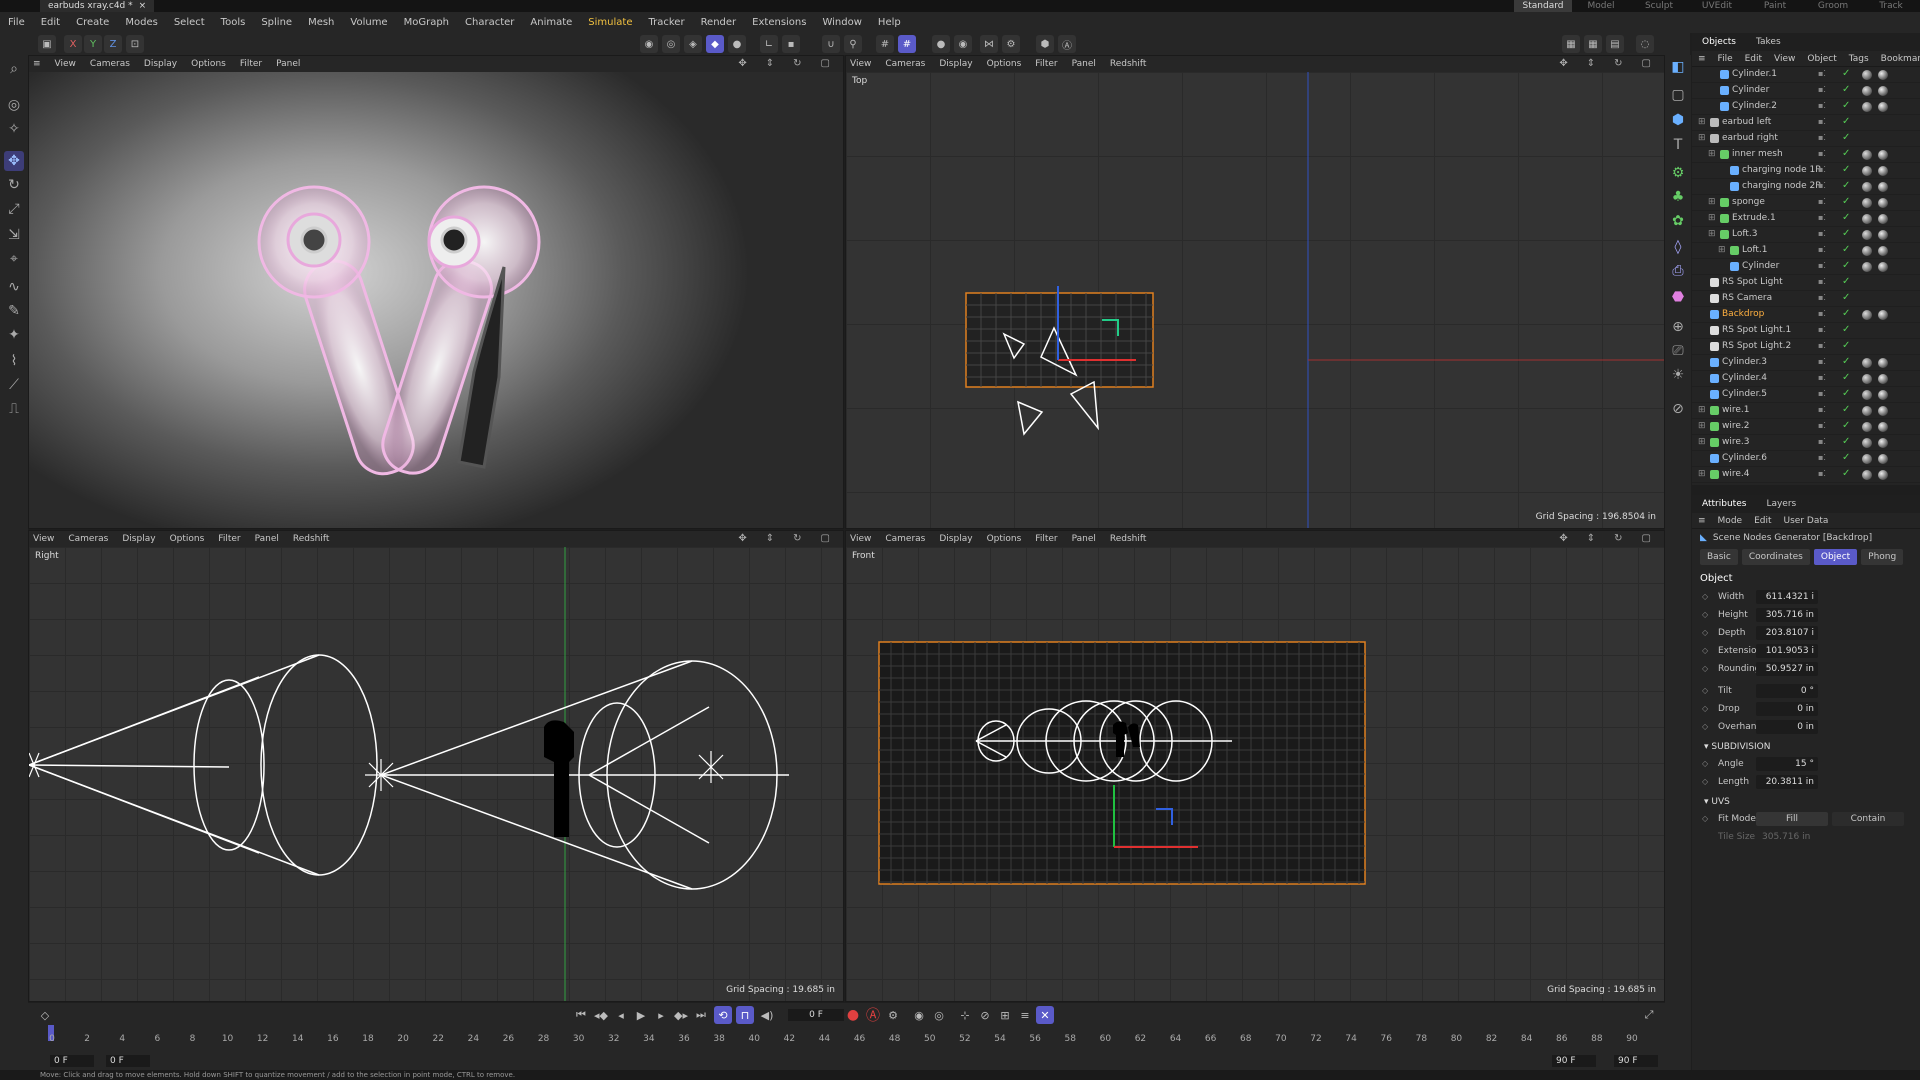  What do you see at coordinates (889, 22) in the screenshot?
I see `menu-help: Help` at bounding box center [889, 22].